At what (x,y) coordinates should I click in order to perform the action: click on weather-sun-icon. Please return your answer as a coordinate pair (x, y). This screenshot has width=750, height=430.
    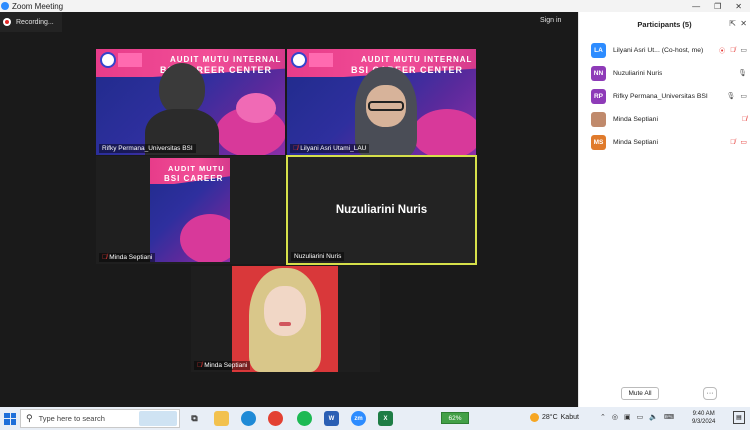
    Looking at the image, I should click on (534, 417).